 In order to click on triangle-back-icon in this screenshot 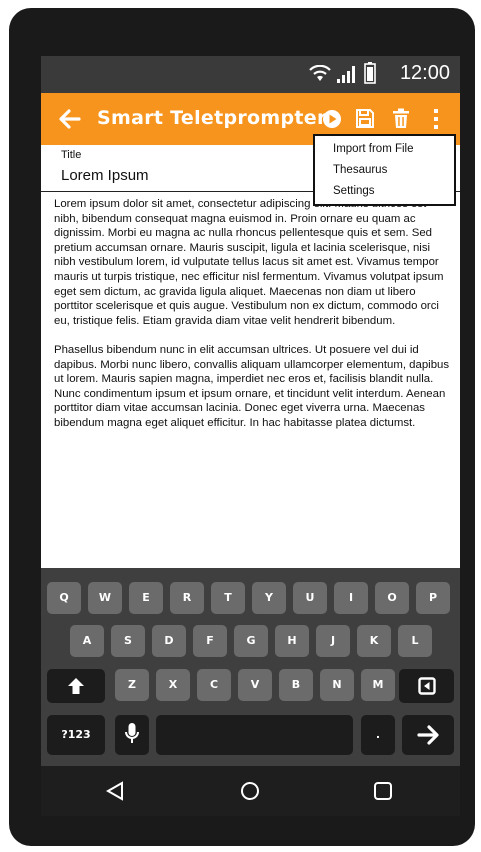, I will do `click(115, 791)`.